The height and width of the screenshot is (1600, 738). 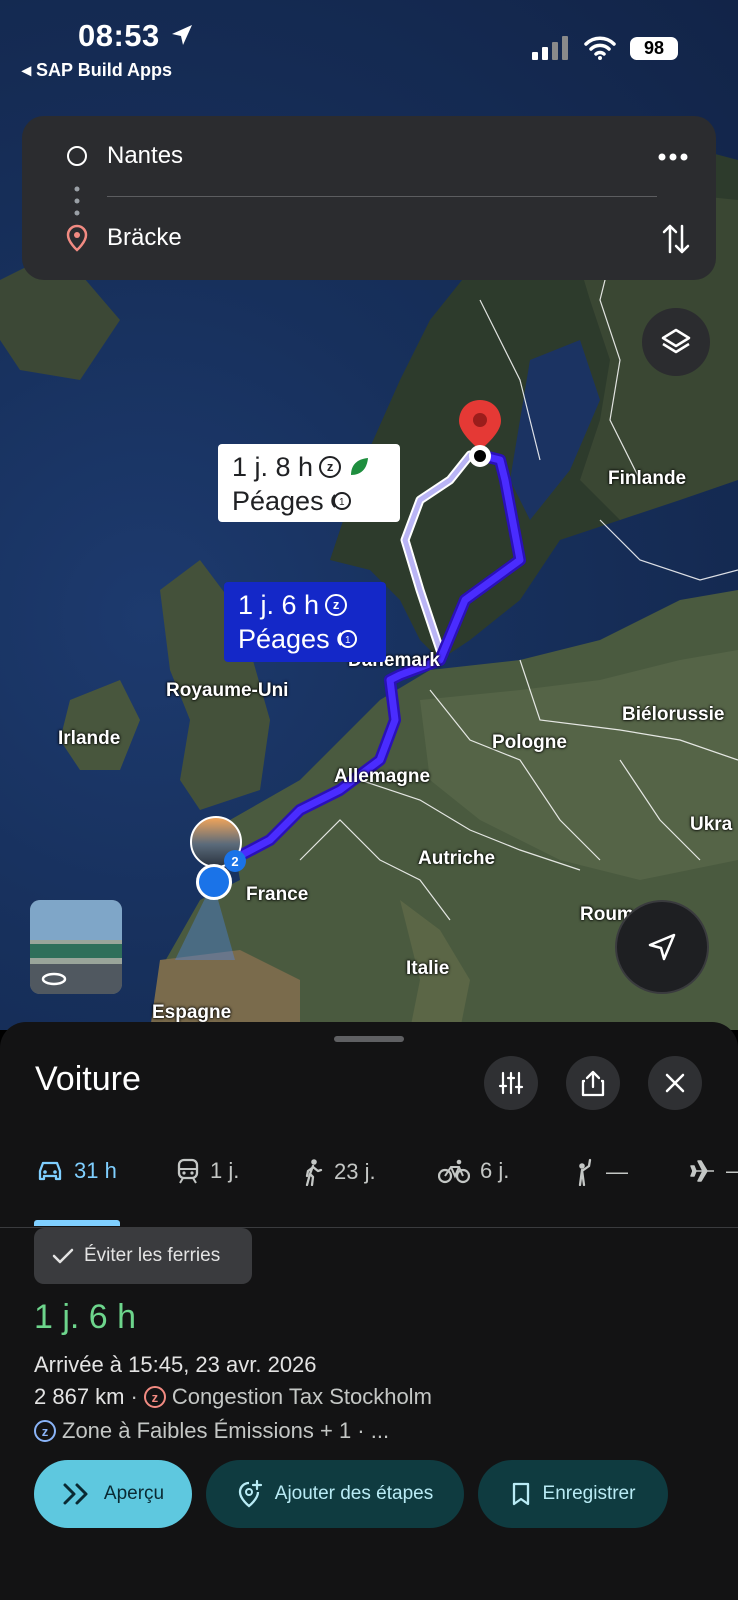 I want to click on tab-car: 31 h, so click(x=76, y=1171).